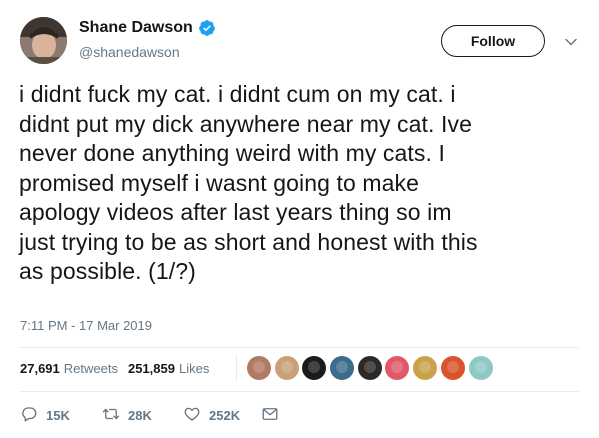 The width and height of the screenshot is (599, 438). I want to click on like-button: 252K, so click(211, 415).